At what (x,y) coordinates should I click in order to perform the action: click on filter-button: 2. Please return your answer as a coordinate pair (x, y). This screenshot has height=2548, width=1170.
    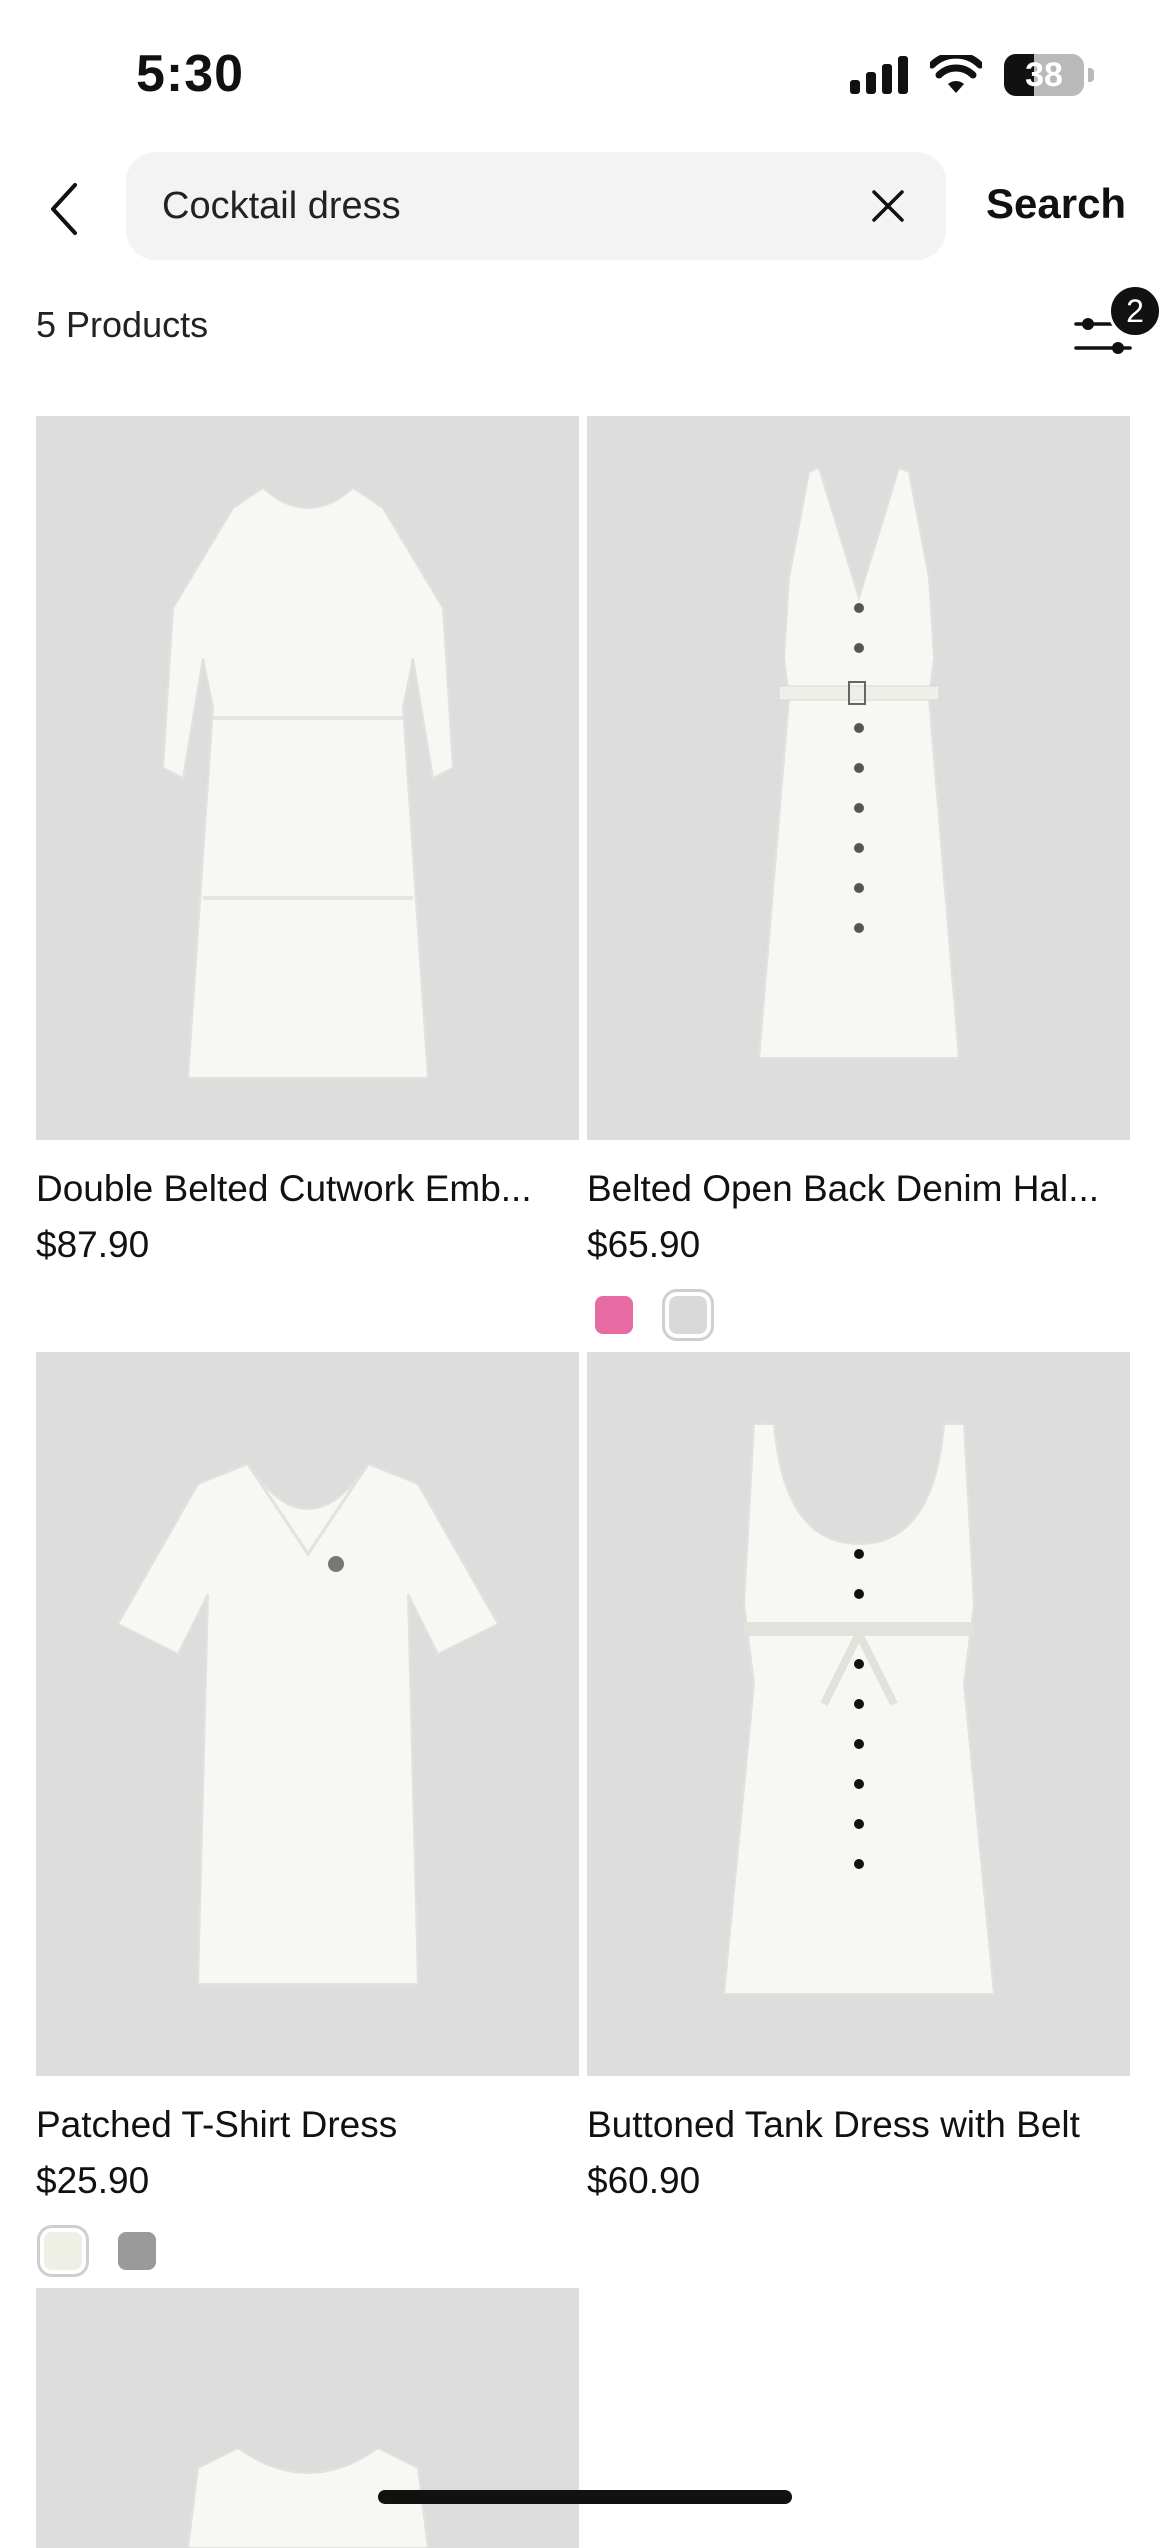
    Looking at the image, I should click on (1119, 327).